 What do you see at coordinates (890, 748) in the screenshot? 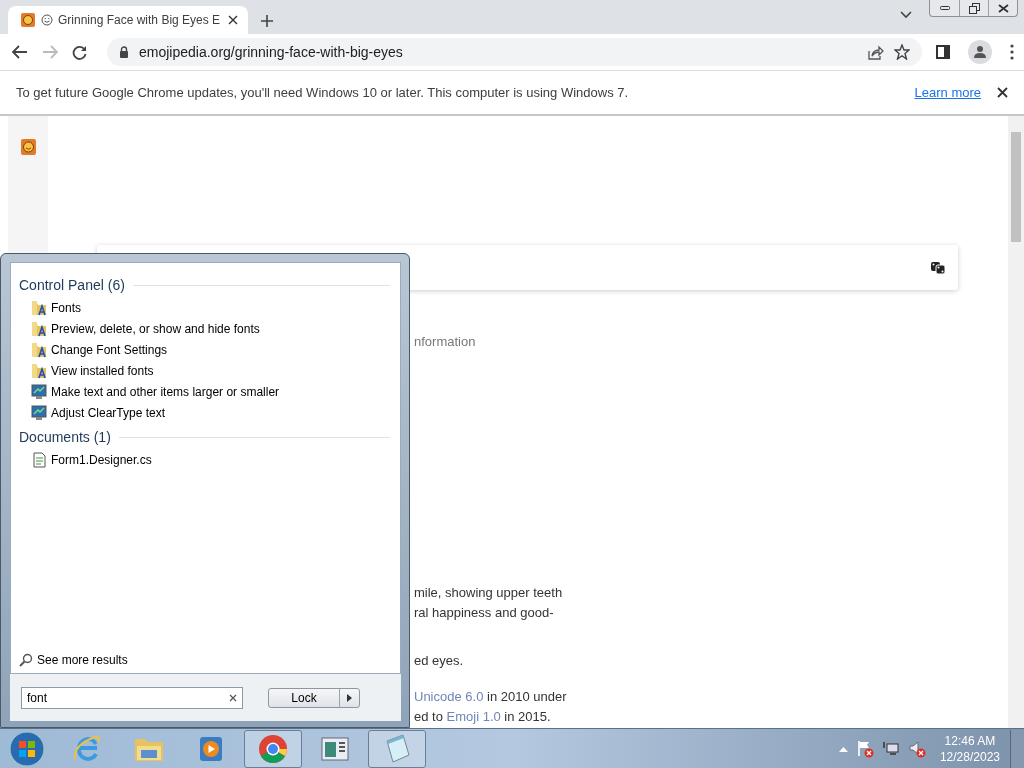
I see `network-icon` at bounding box center [890, 748].